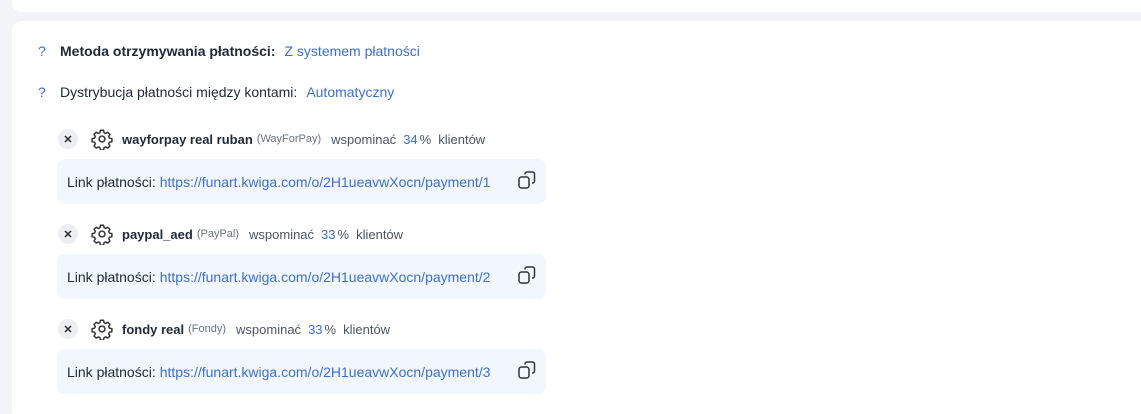  What do you see at coordinates (157, 234) in the screenshot?
I see `gateway-name: paypal_aed` at bounding box center [157, 234].